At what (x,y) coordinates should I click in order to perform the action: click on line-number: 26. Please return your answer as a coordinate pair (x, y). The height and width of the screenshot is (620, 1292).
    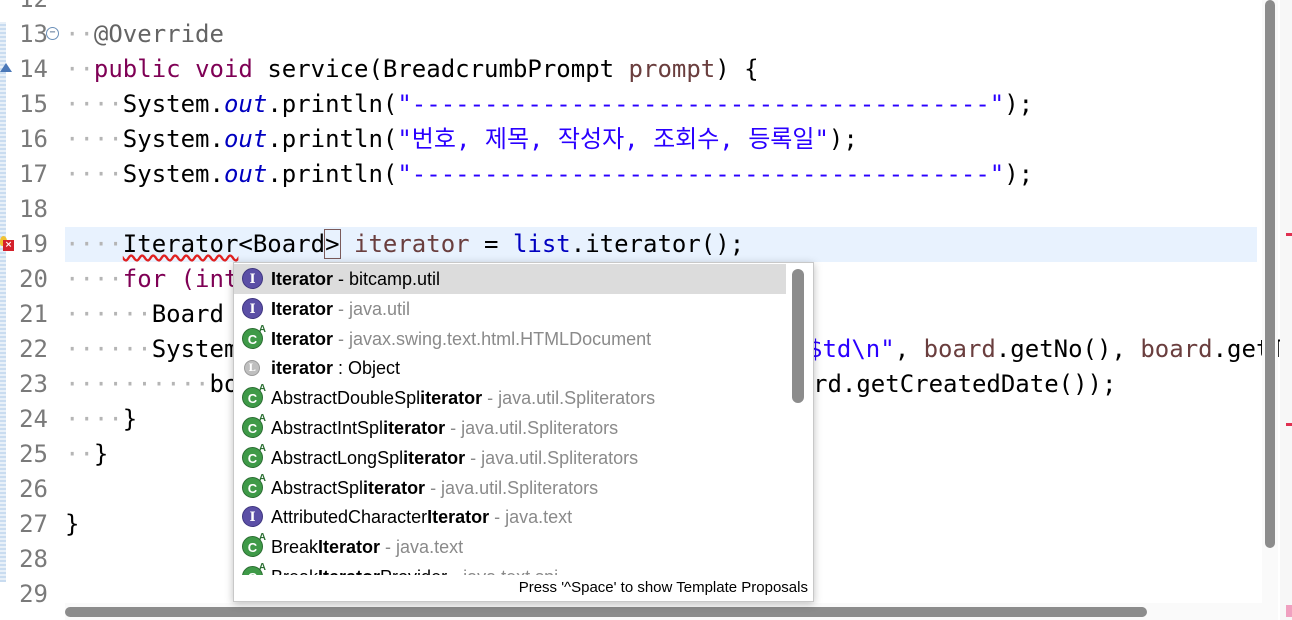
    Looking at the image, I should click on (33, 489).